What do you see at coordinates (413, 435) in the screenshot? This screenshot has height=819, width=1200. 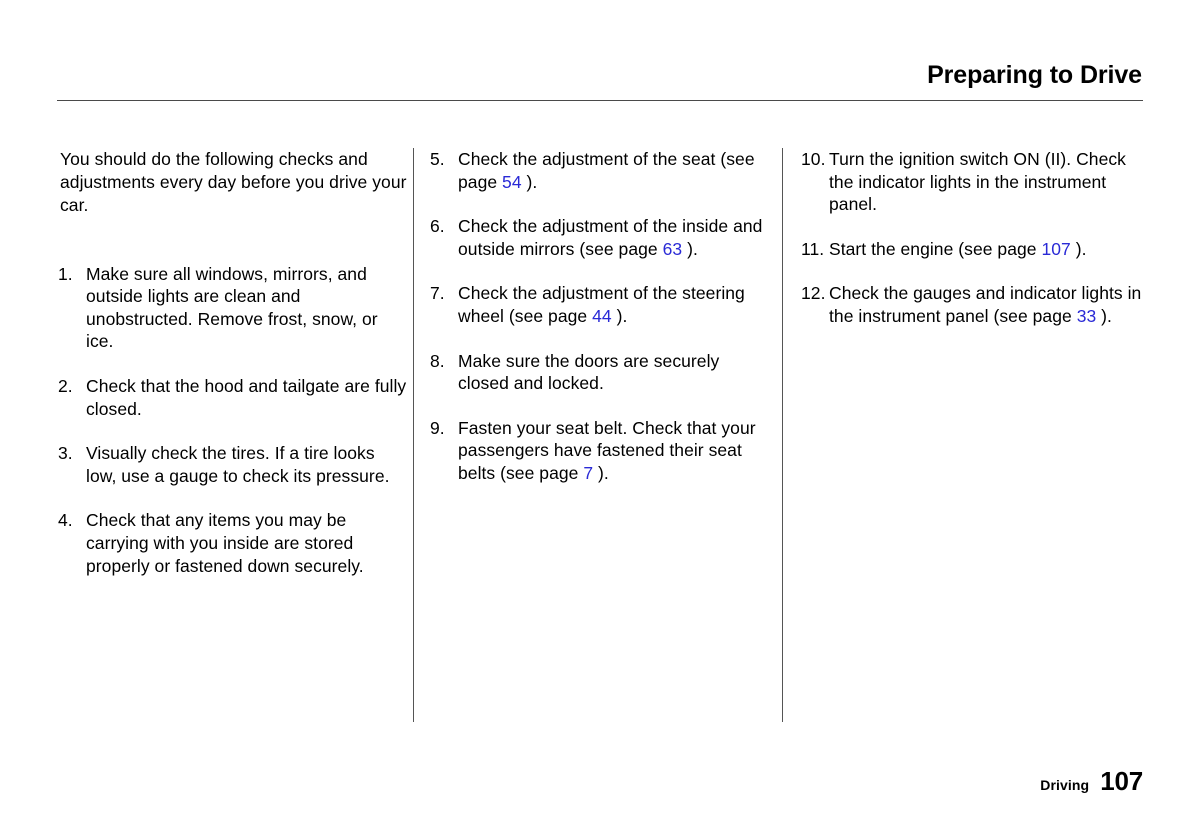 I see `column-divider-left` at bounding box center [413, 435].